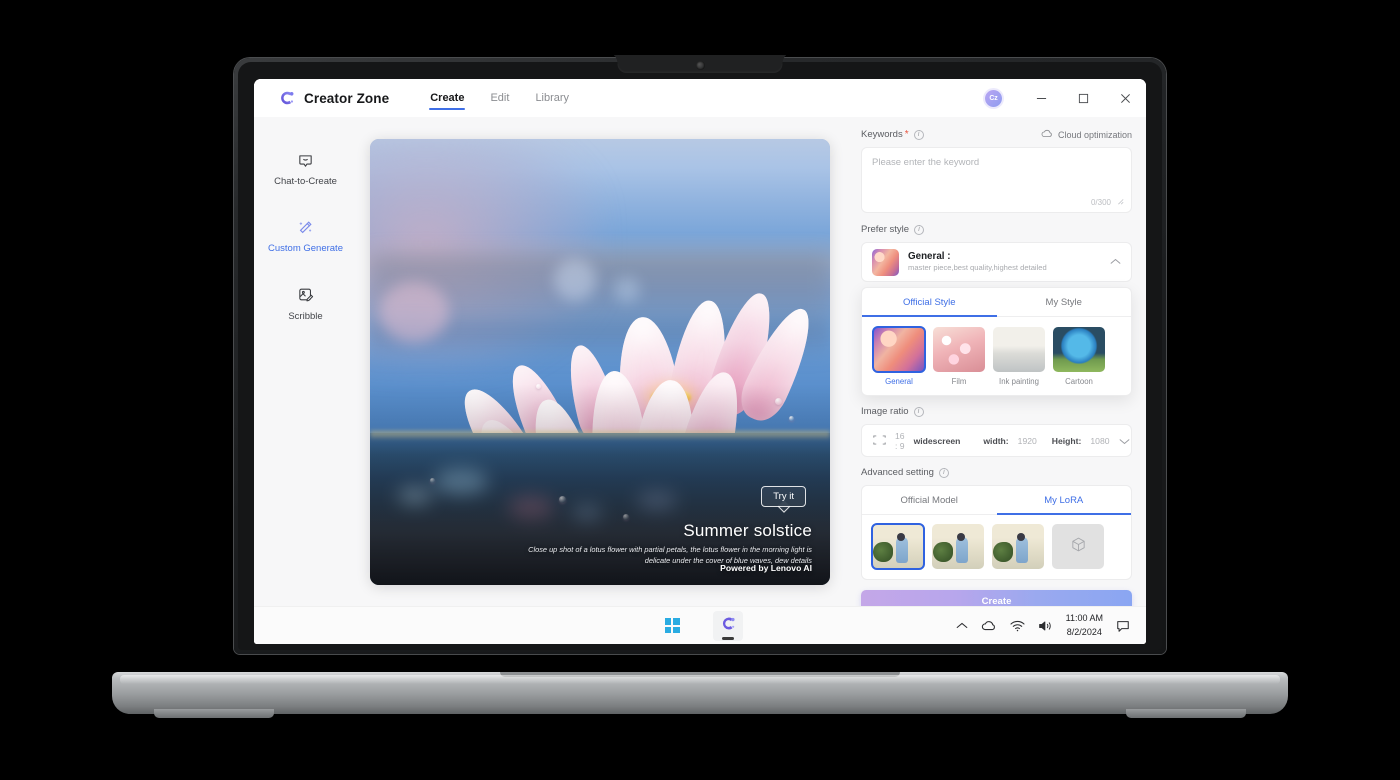  I want to click on windows-taskbar: 11:00 AM 8/2/2024, so click(700, 625).